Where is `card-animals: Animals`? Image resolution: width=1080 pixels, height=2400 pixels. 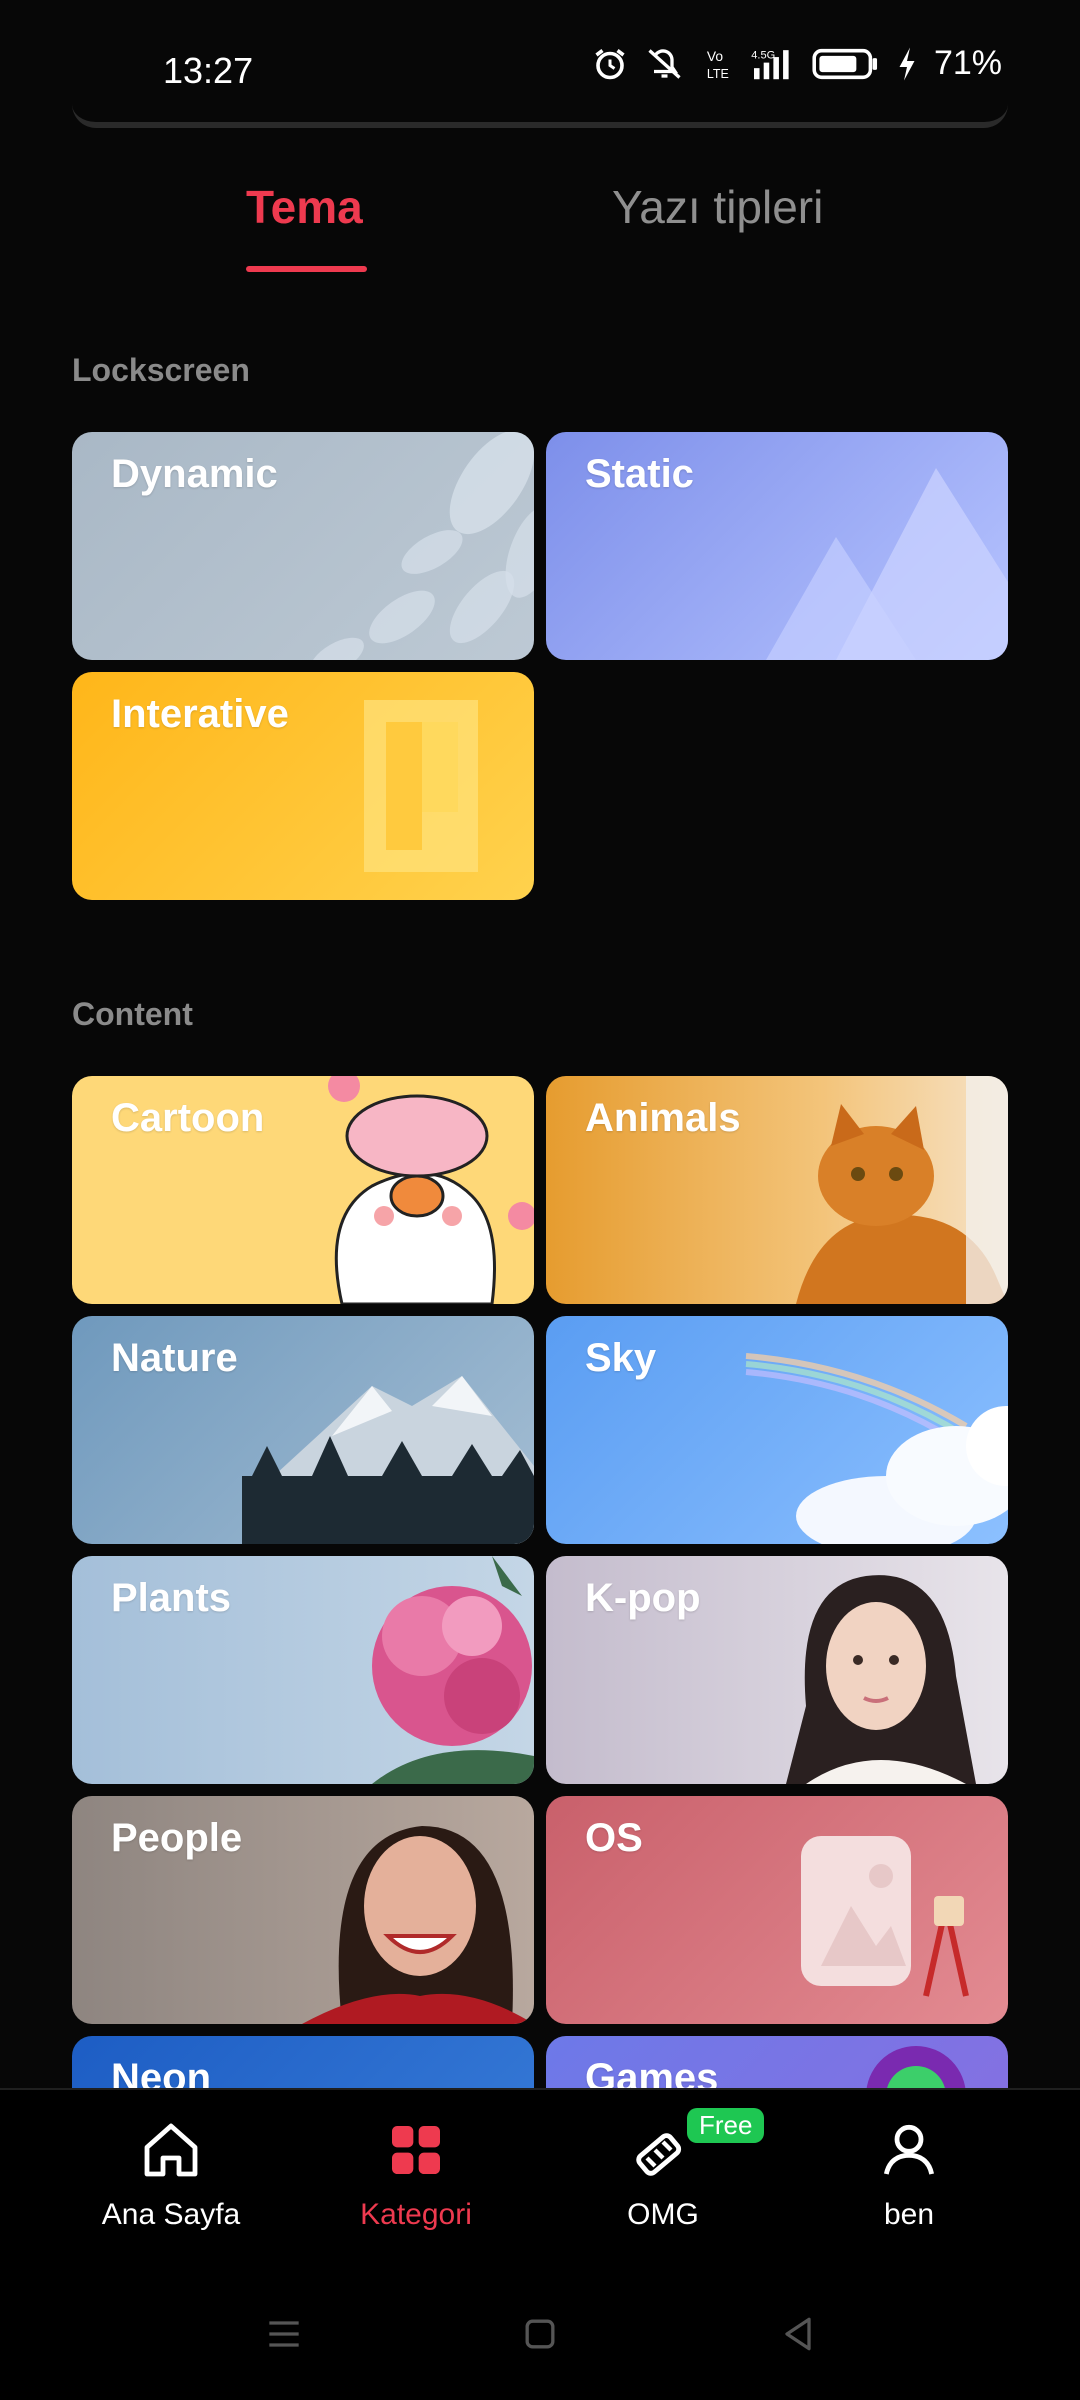
card-animals: Animals is located at coordinates (777, 1190).